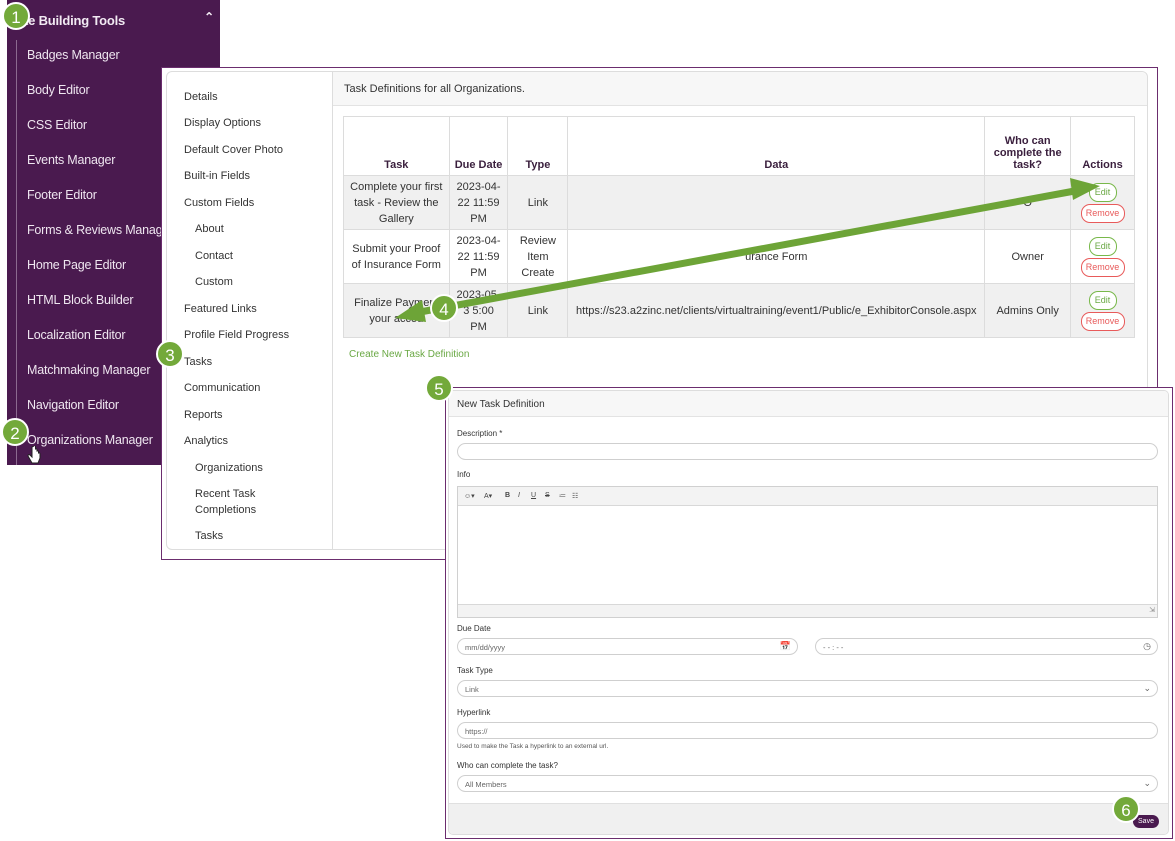 The image size is (1175, 841). Describe the element at coordinates (170, 354) in the screenshot. I see `step-badge-3: 3` at that location.